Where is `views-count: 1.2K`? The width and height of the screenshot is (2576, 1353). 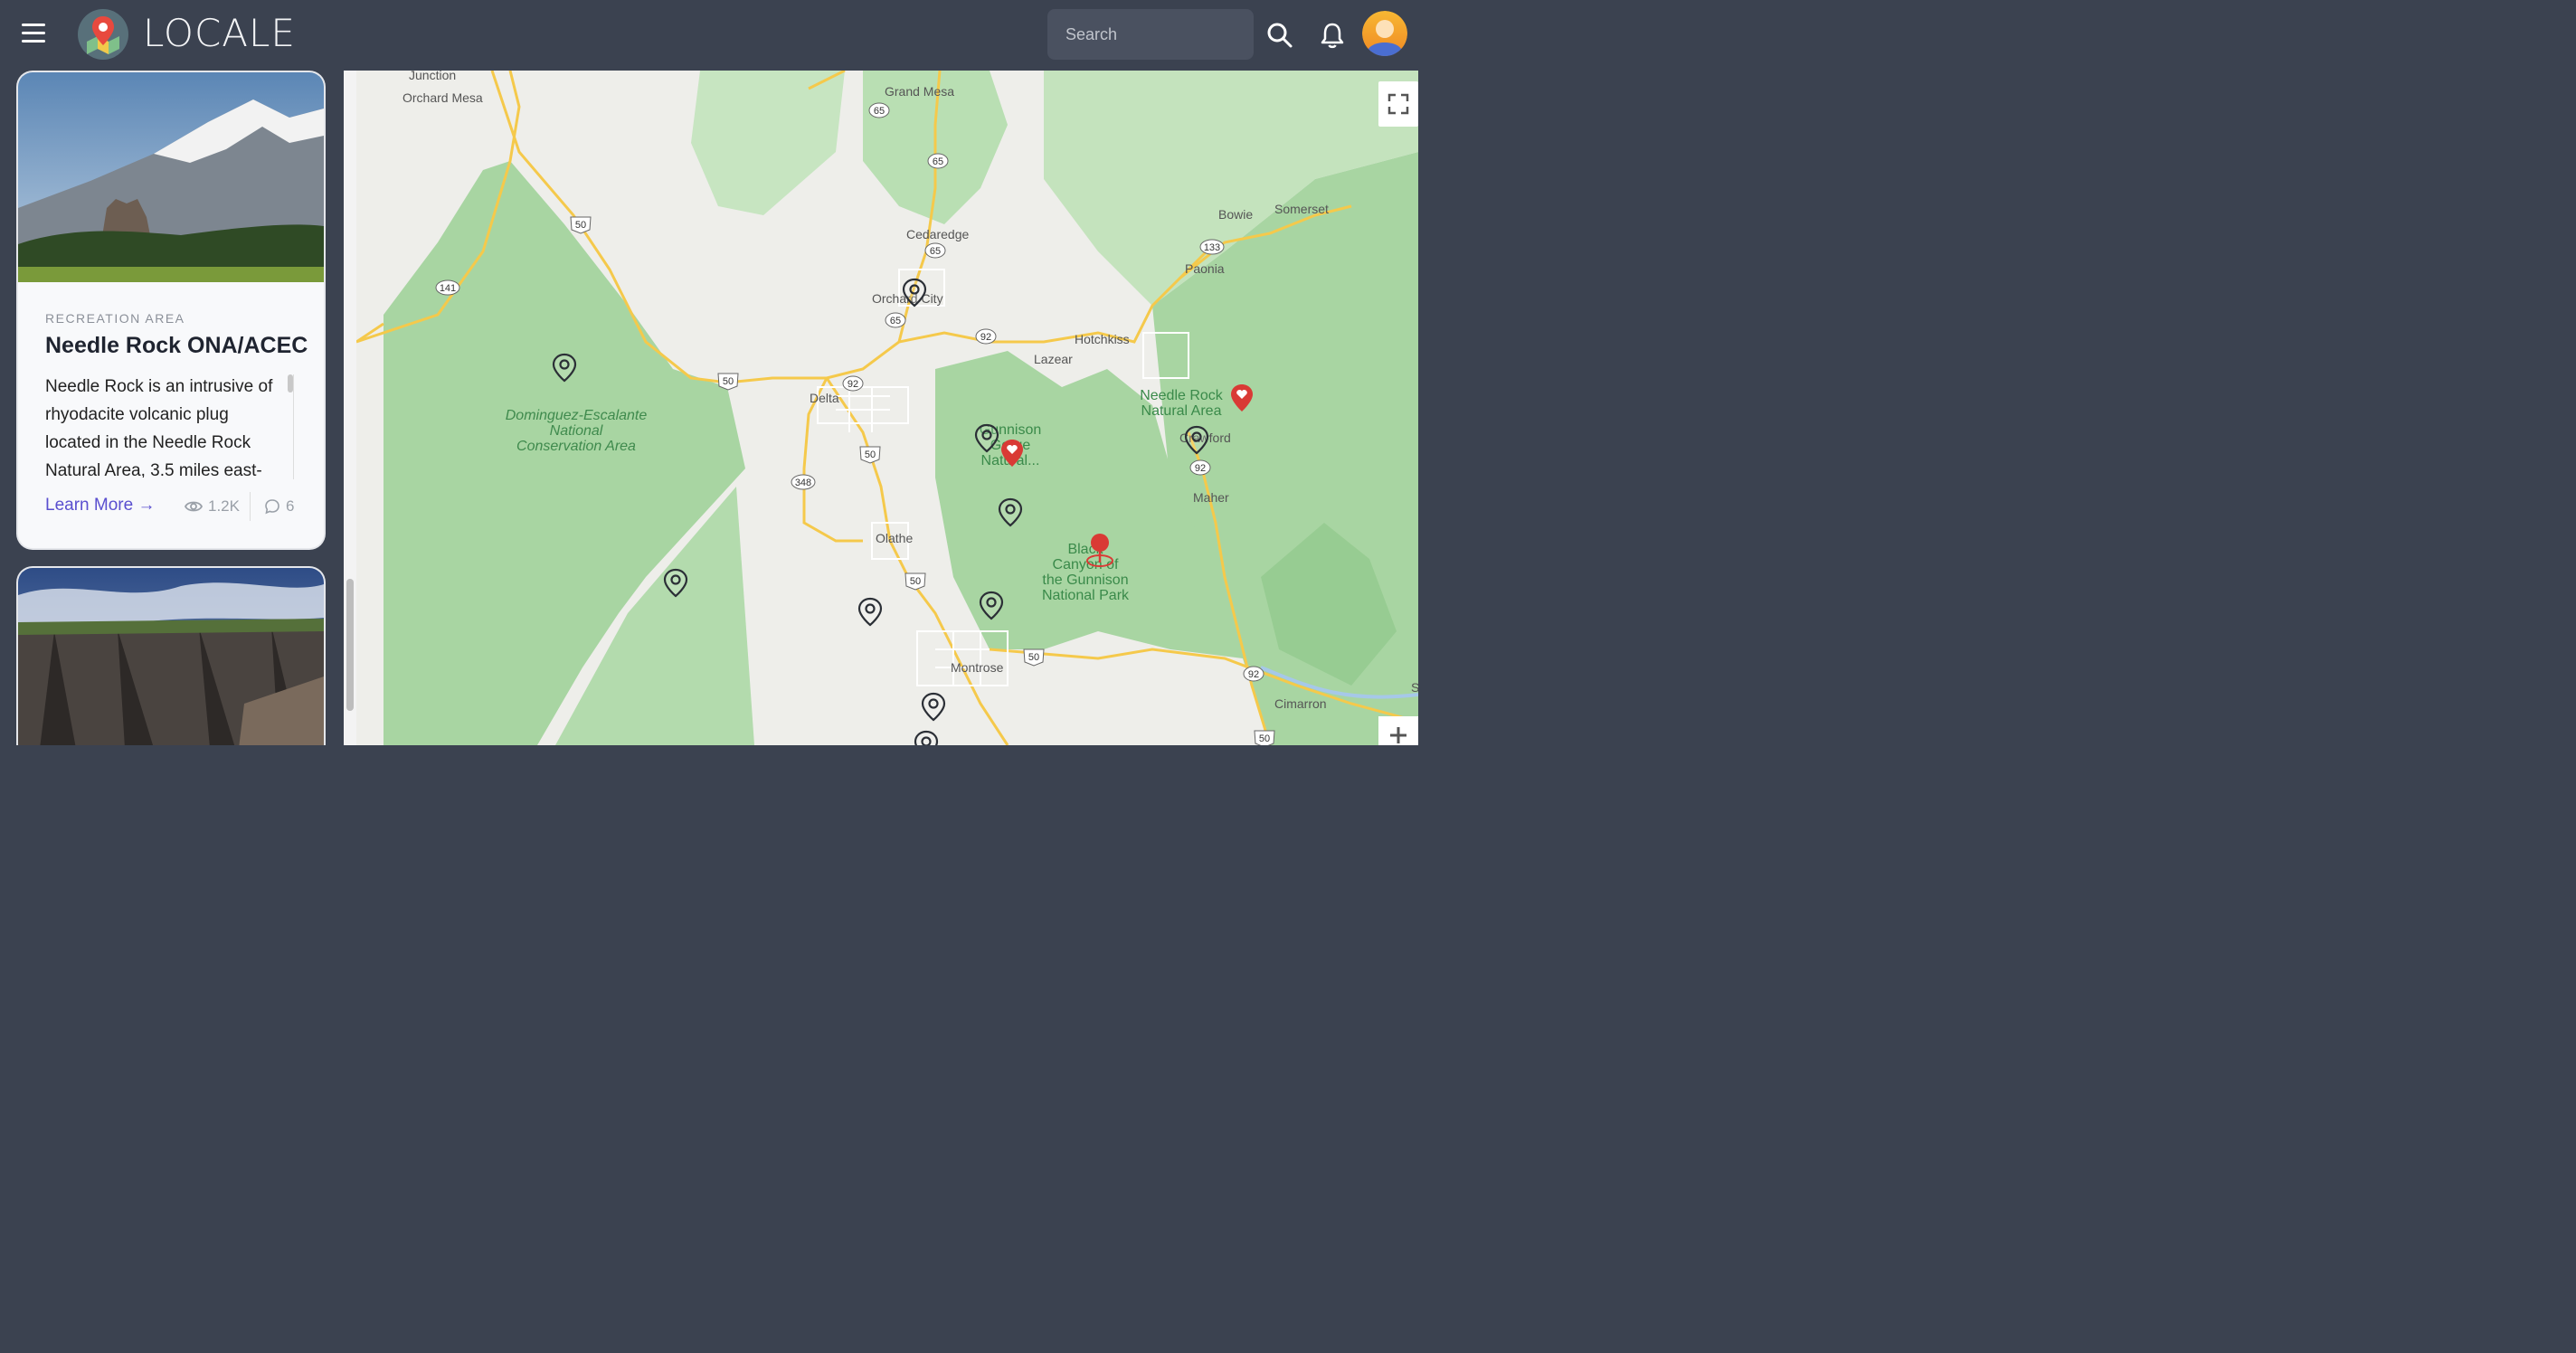
views-count: 1.2K is located at coordinates (212, 506).